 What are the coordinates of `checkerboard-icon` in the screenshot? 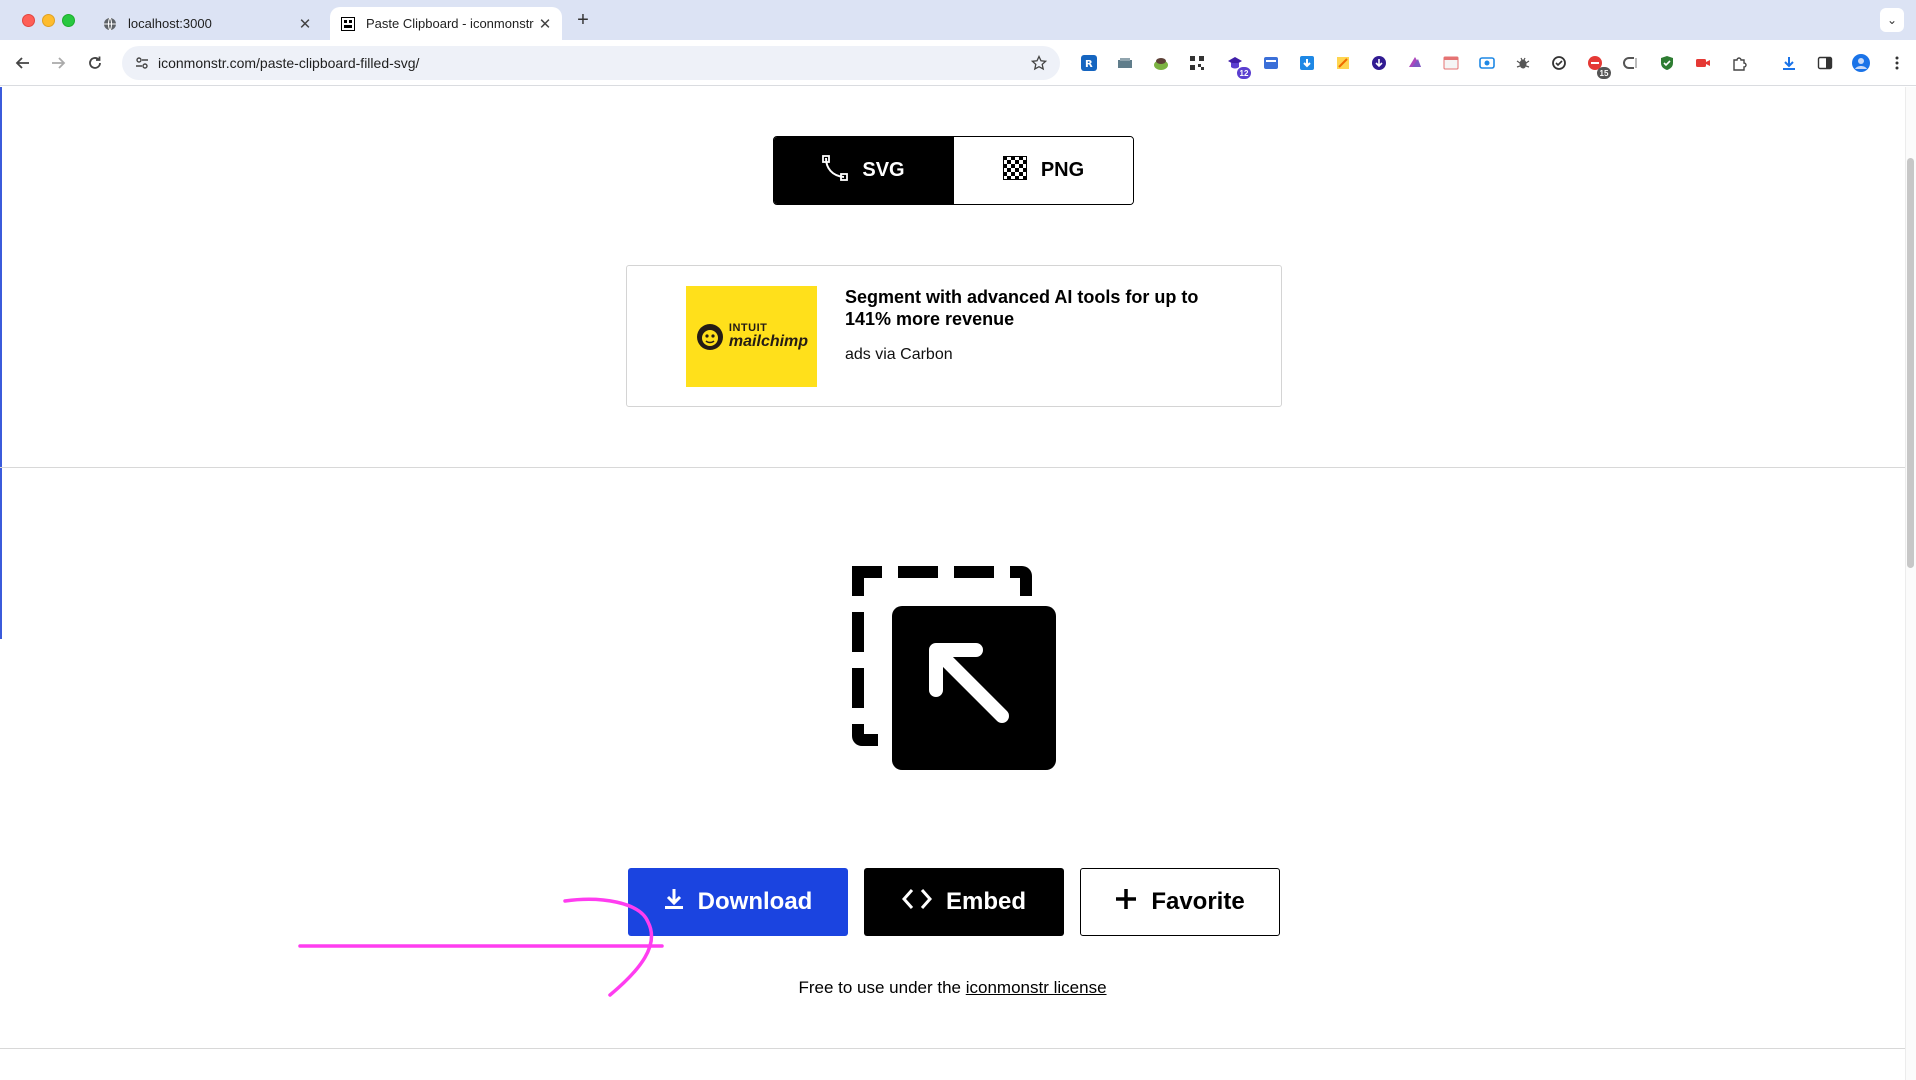 It's located at (1014, 170).